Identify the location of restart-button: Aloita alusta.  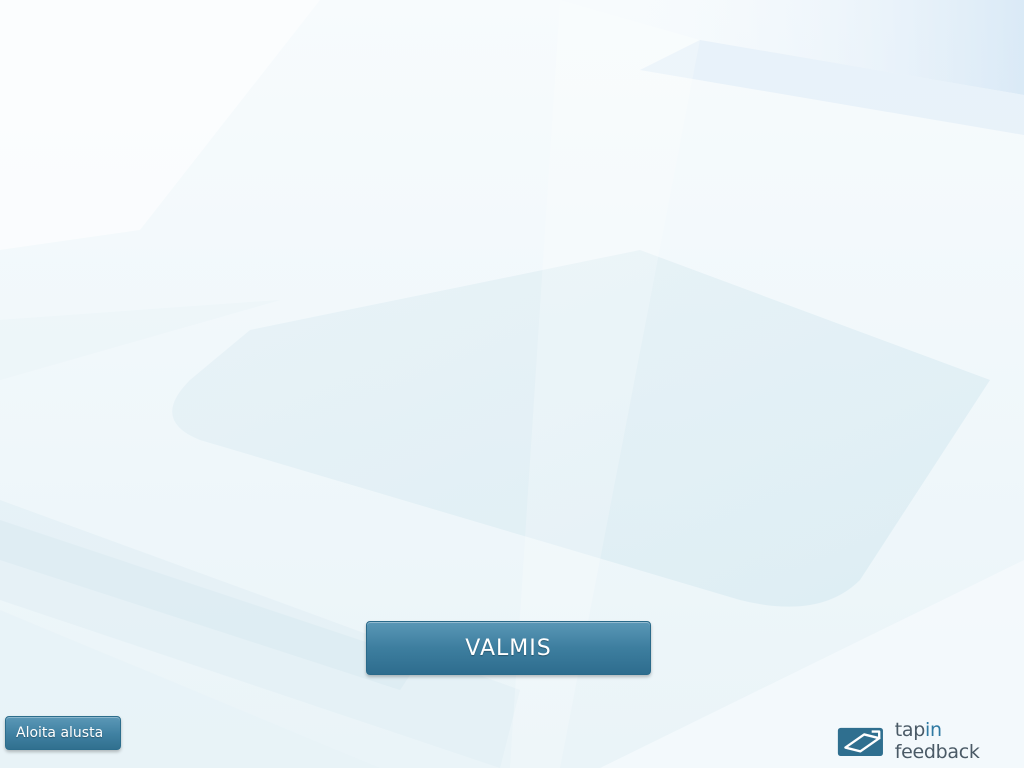
(63, 733).